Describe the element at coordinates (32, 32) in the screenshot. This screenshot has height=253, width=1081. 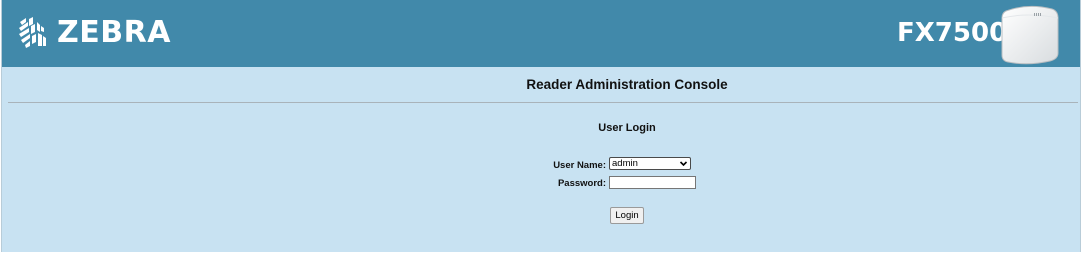
I see `zebra-head-logo-icon` at that location.